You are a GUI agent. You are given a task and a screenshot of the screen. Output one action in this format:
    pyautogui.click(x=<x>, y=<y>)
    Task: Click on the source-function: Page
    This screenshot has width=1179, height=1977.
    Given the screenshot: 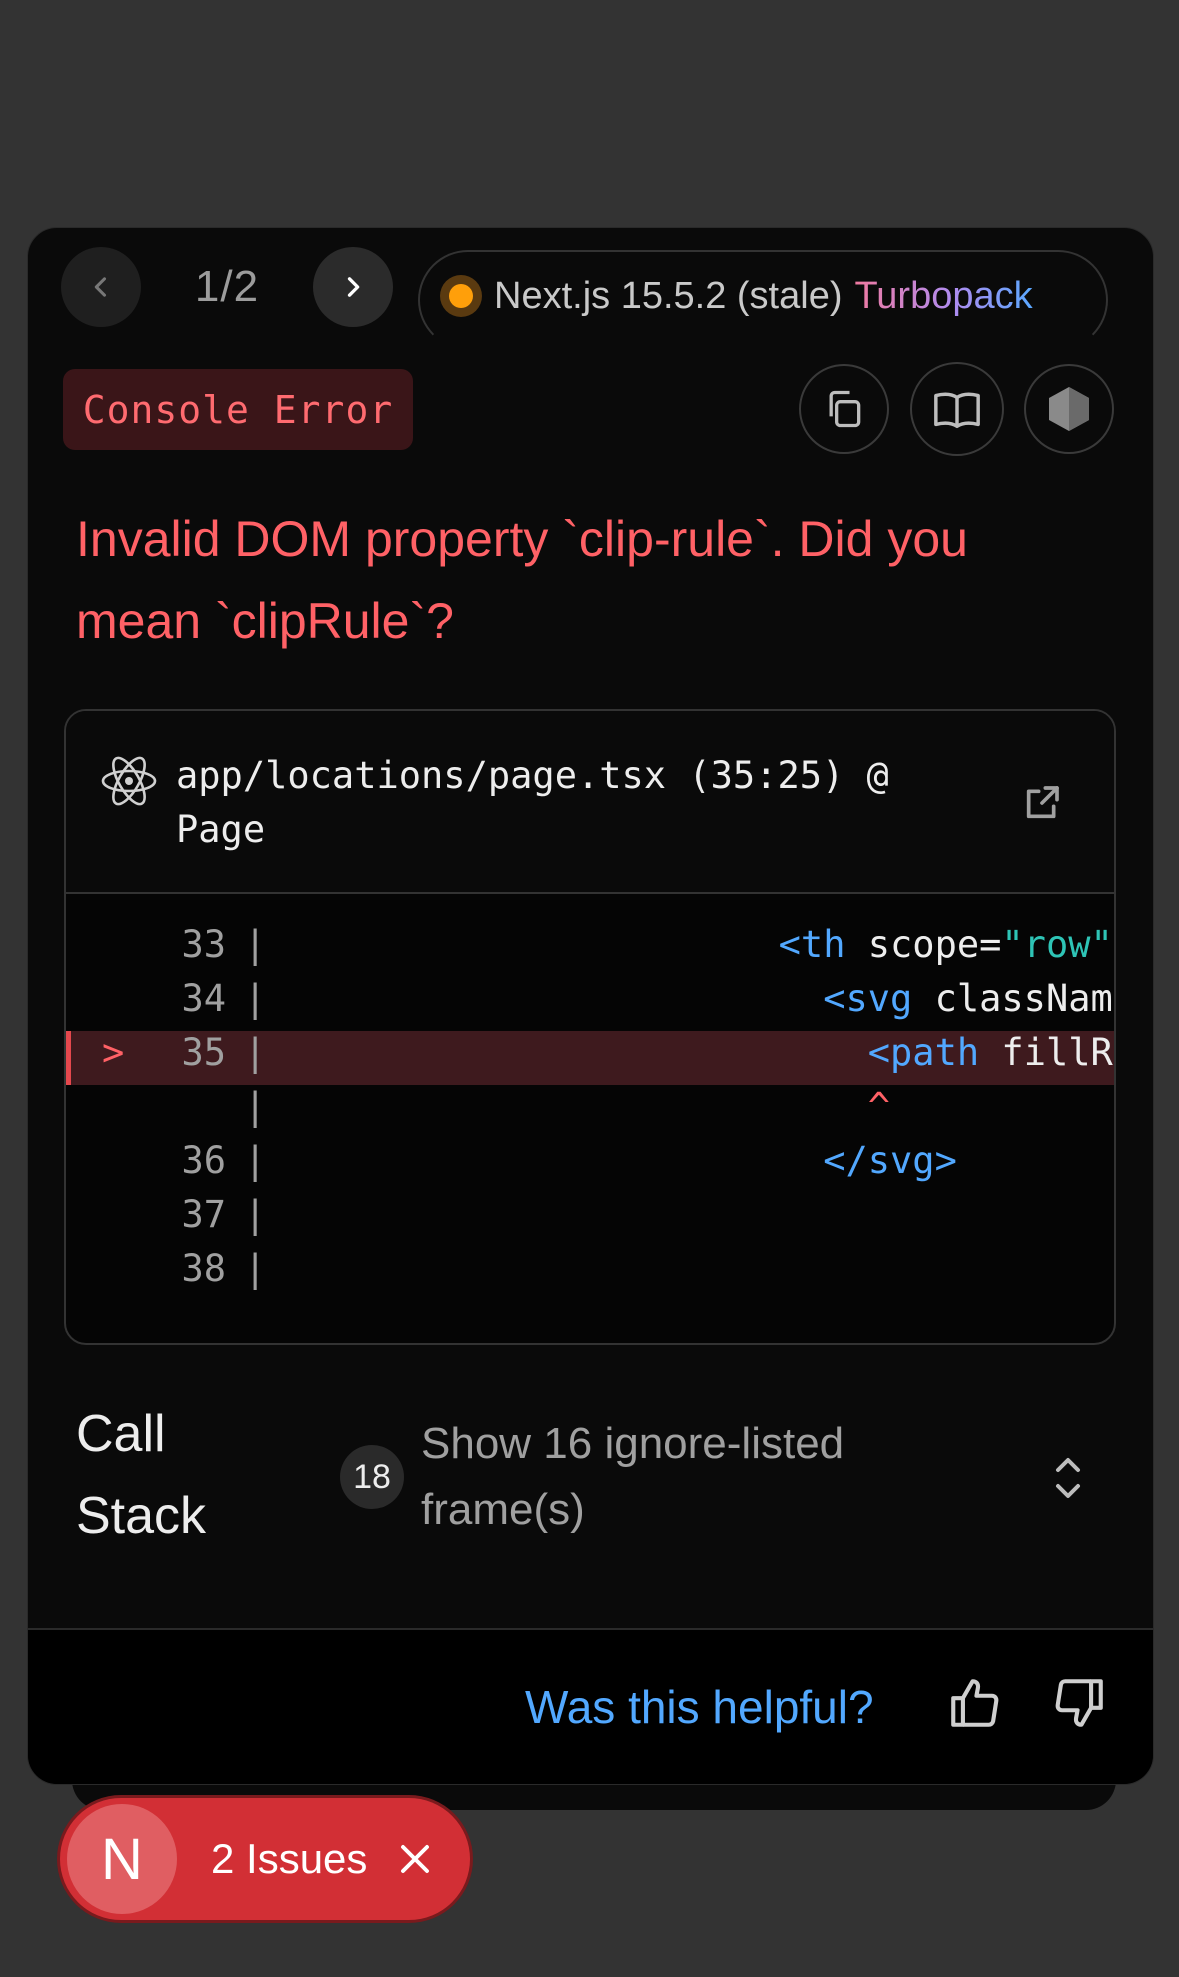 What is the action you would take?
    pyautogui.click(x=221, y=829)
    